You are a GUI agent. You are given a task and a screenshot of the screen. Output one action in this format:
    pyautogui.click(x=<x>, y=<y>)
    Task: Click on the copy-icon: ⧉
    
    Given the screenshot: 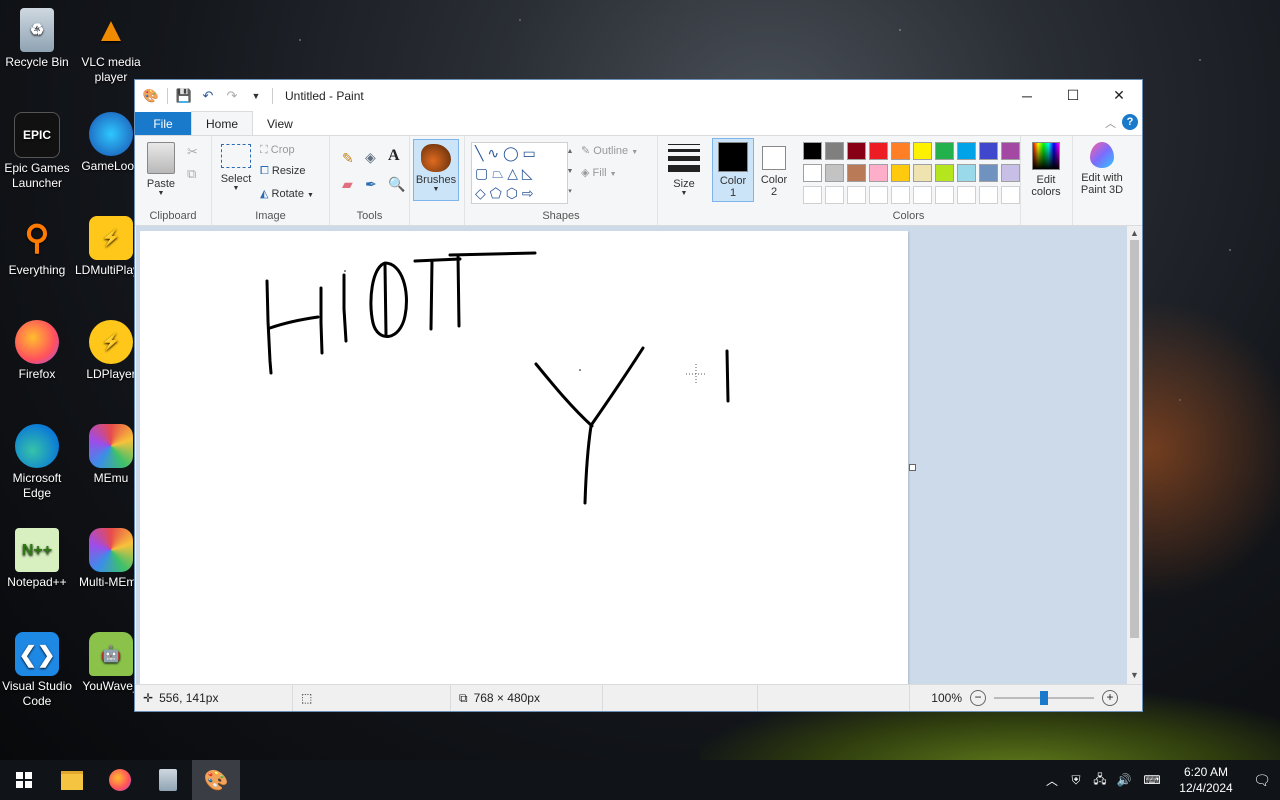 What is the action you would take?
    pyautogui.click(x=191, y=174)
    